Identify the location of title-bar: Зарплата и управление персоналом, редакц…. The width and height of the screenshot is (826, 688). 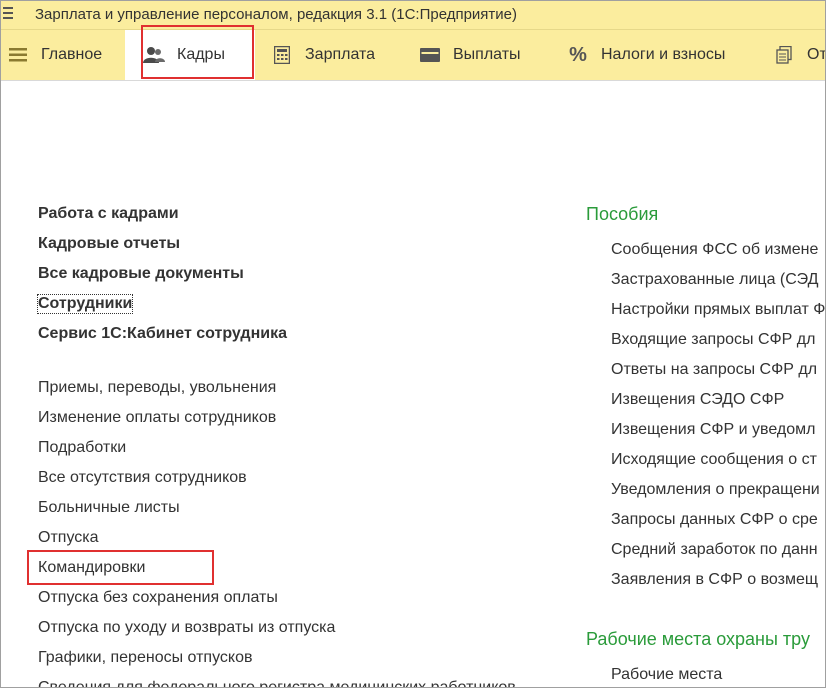
(413, 15).